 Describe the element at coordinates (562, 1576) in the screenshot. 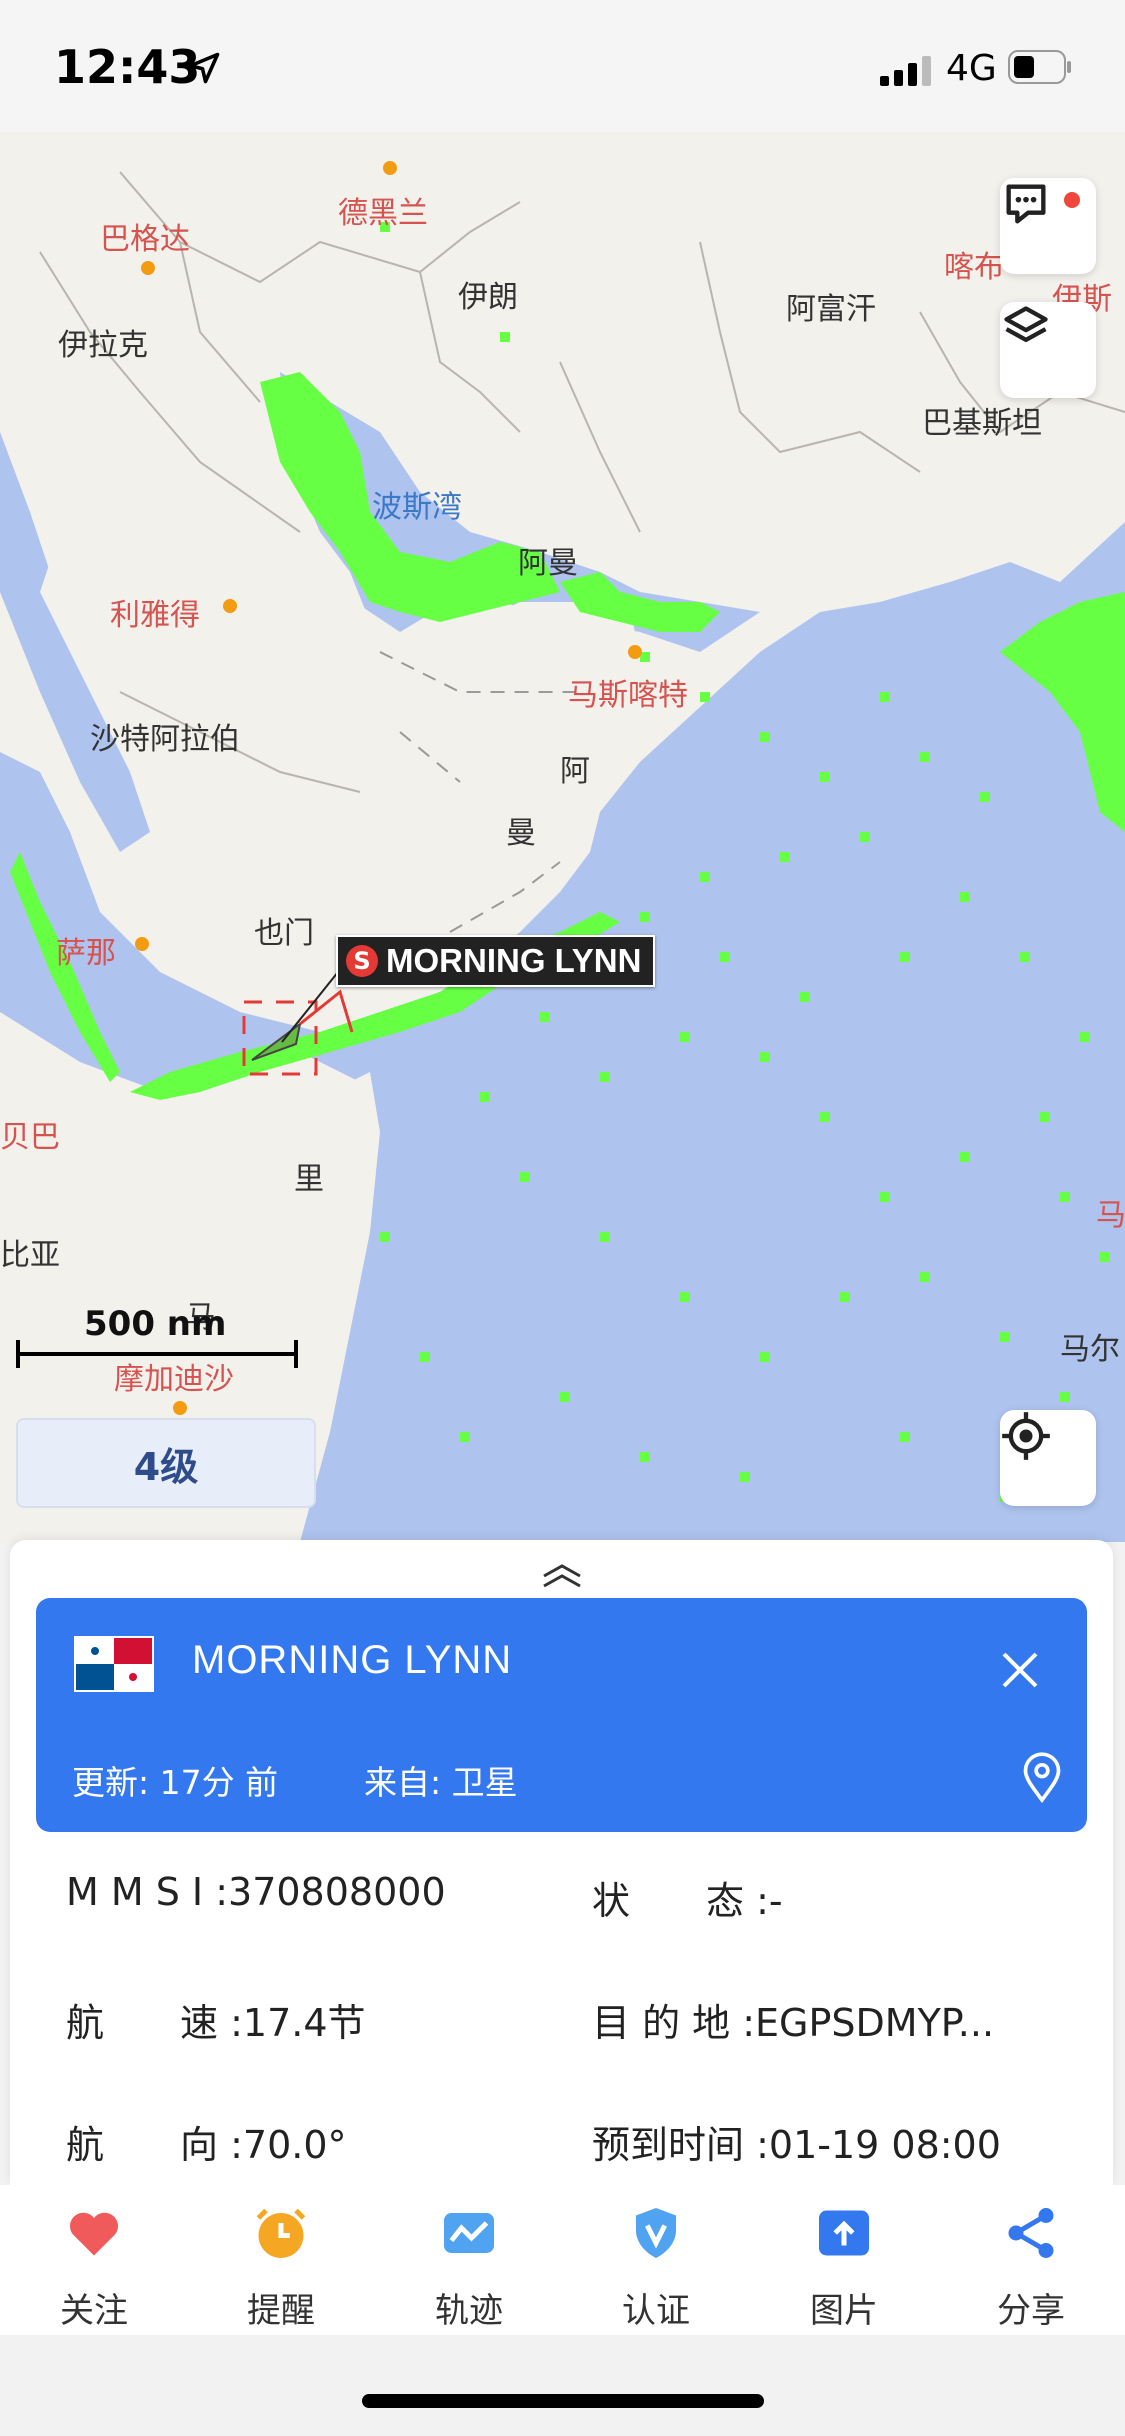

I see `expand-chevron-icon` at that location.